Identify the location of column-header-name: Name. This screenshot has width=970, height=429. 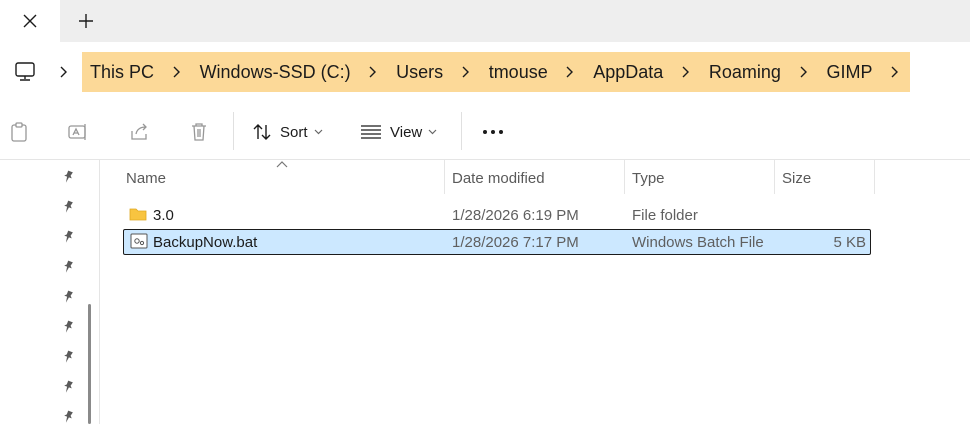
(281, 178).